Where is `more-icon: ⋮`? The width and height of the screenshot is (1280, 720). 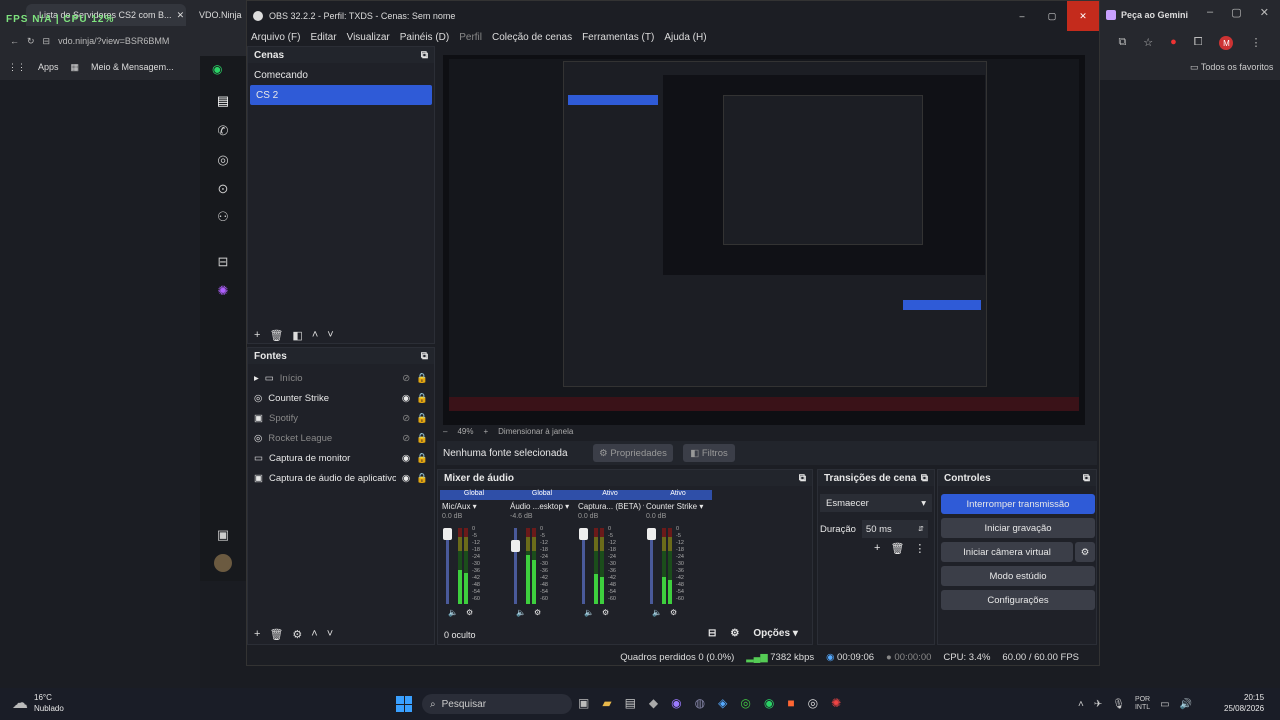 more-icon: ⋮ is located at coordinates (919, 548).